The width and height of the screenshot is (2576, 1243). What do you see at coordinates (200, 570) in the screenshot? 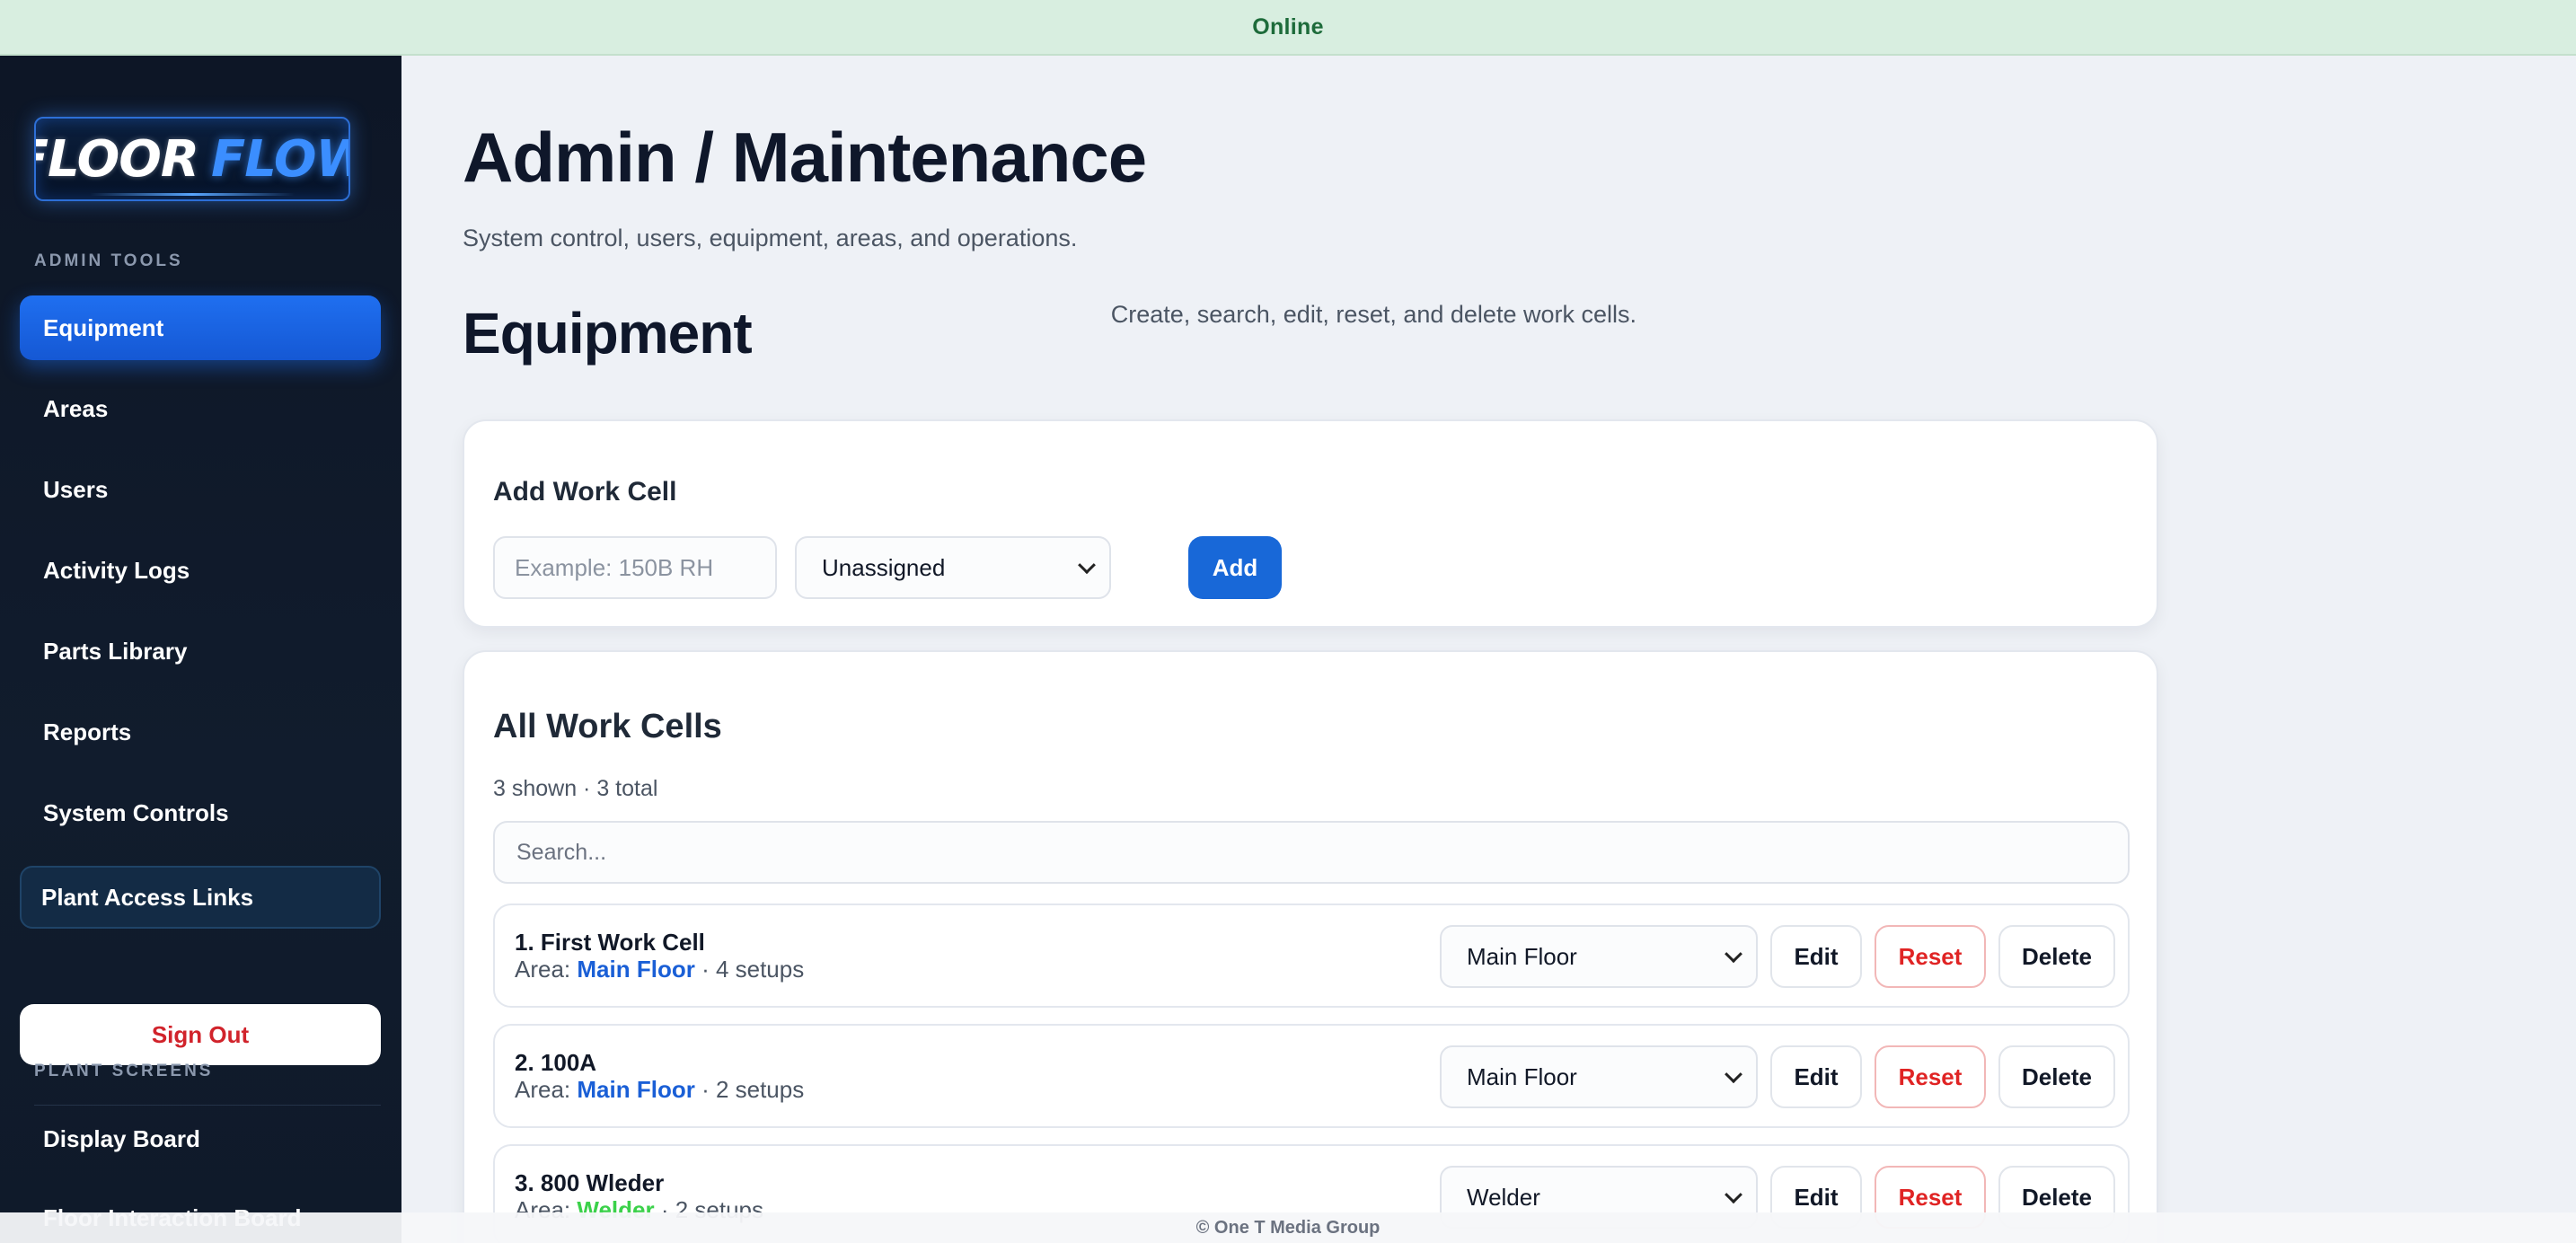
I see `sidebar-item-activity-logs: Activity Logs` at bounding box center [200, 570].